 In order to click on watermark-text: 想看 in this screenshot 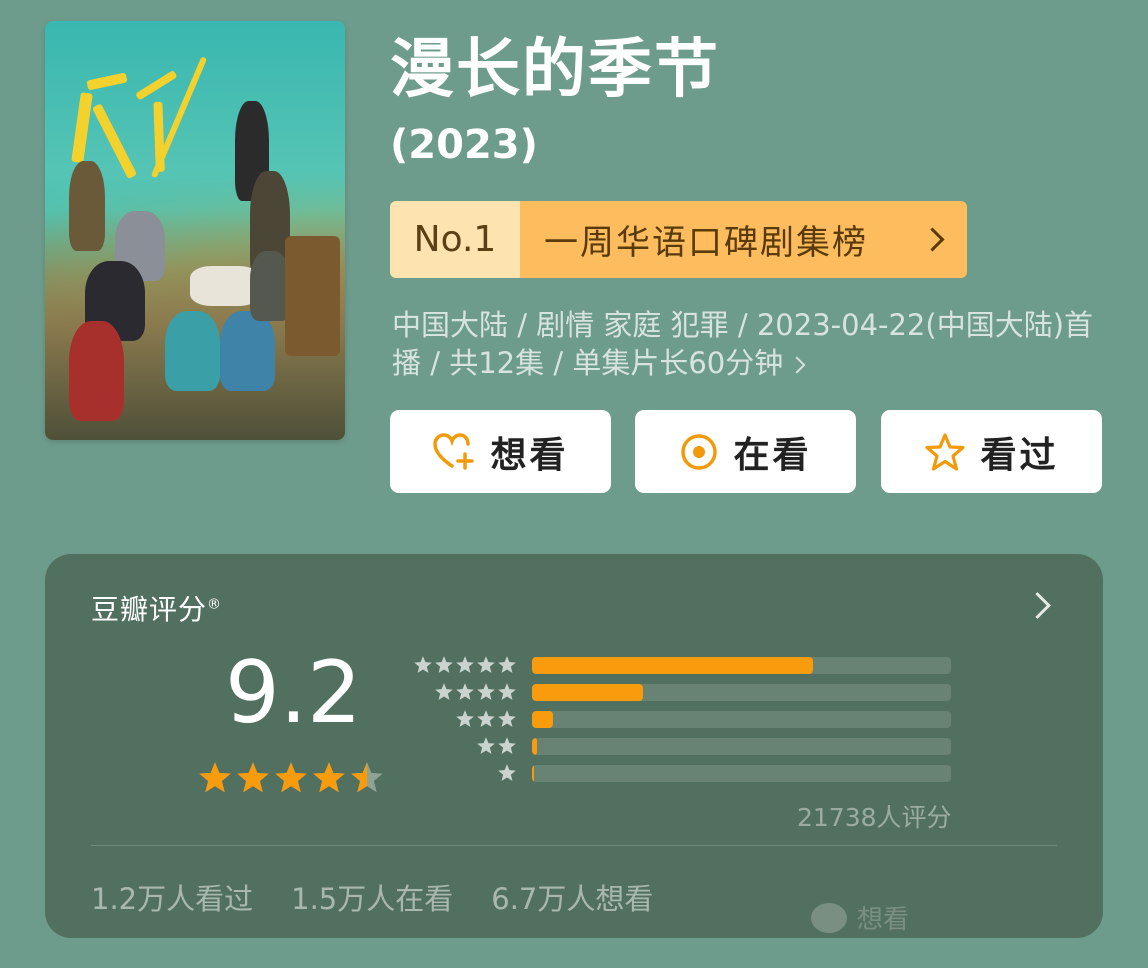, I will do `click(883, 920)`.